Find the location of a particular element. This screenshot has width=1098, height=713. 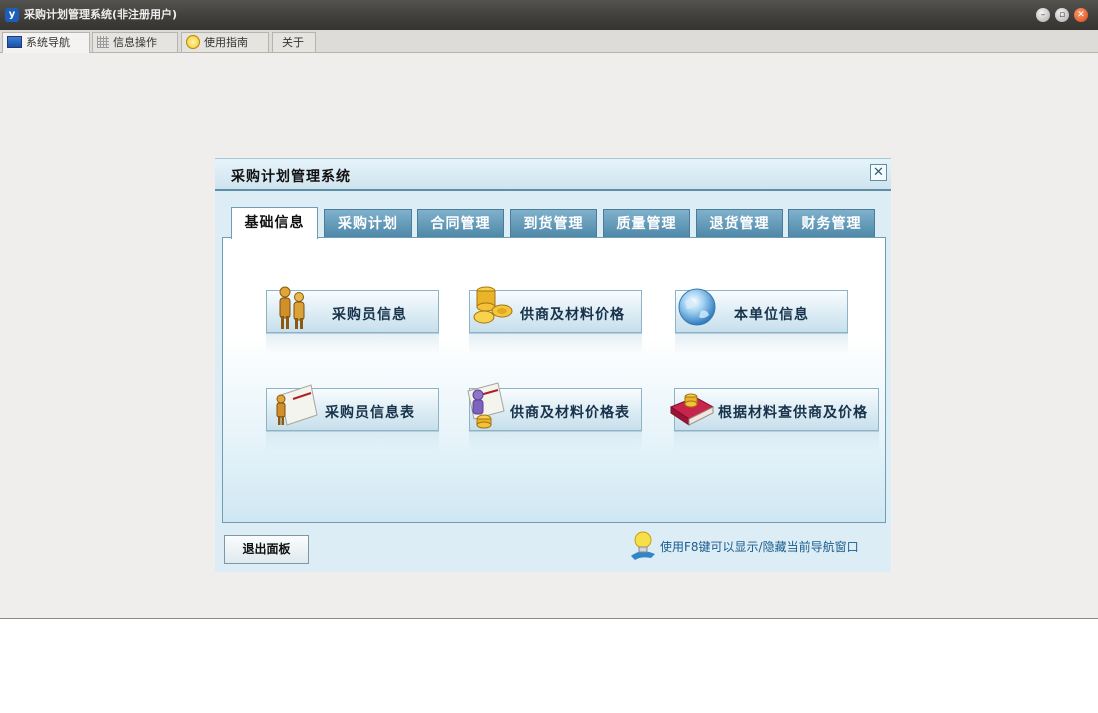

scroll-coins-icon is located at coordinates (486, 405).